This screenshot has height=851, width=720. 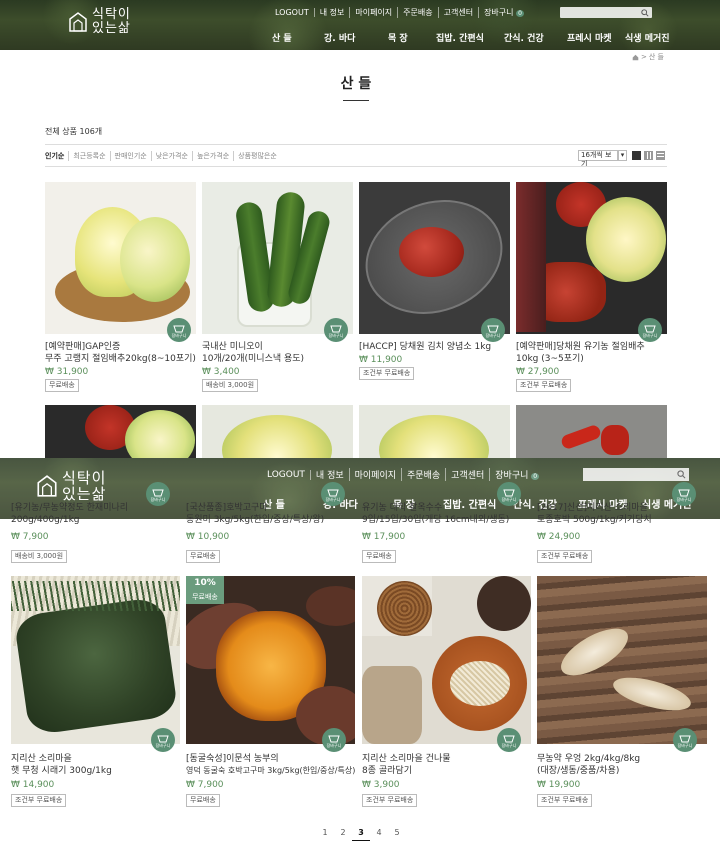 I want to click on nav-snack-health: 간식. 건강, so click(x=535, y=37).